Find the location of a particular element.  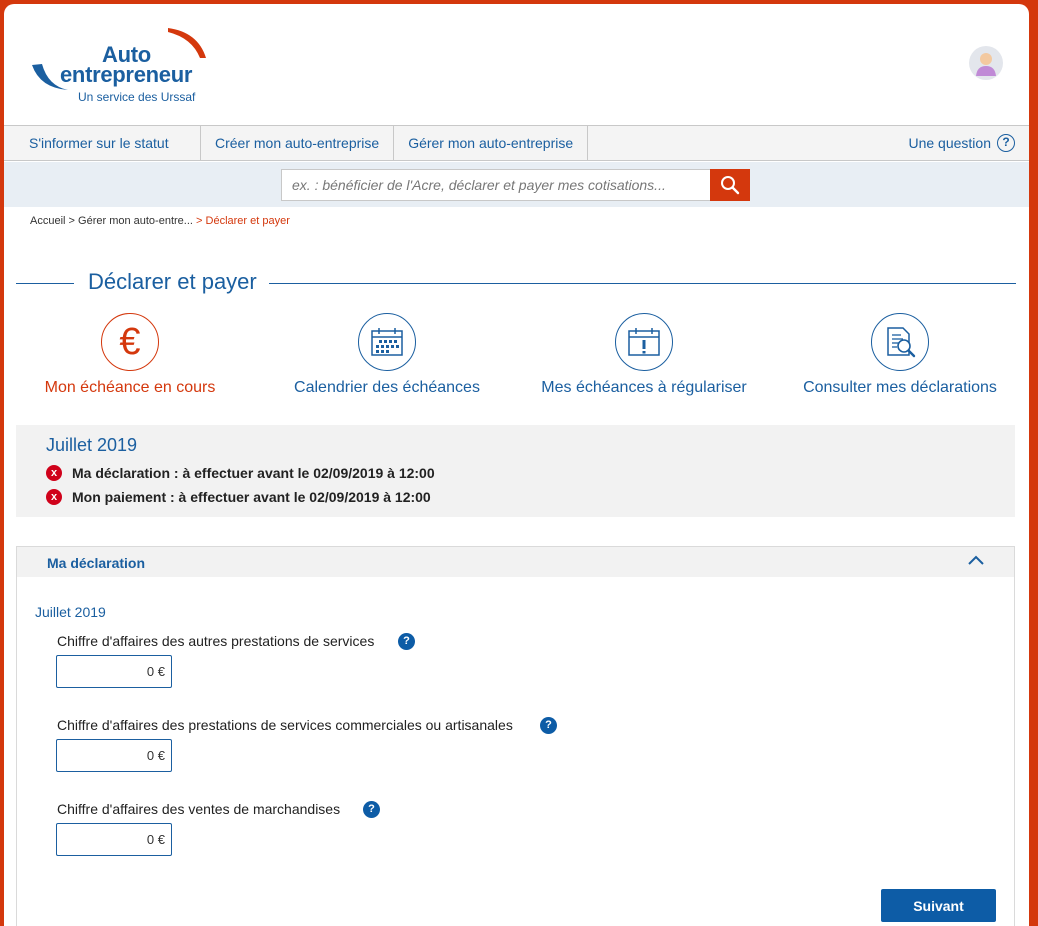

page-title-row: Déclarer et payer is located at coordinates (516, 284).